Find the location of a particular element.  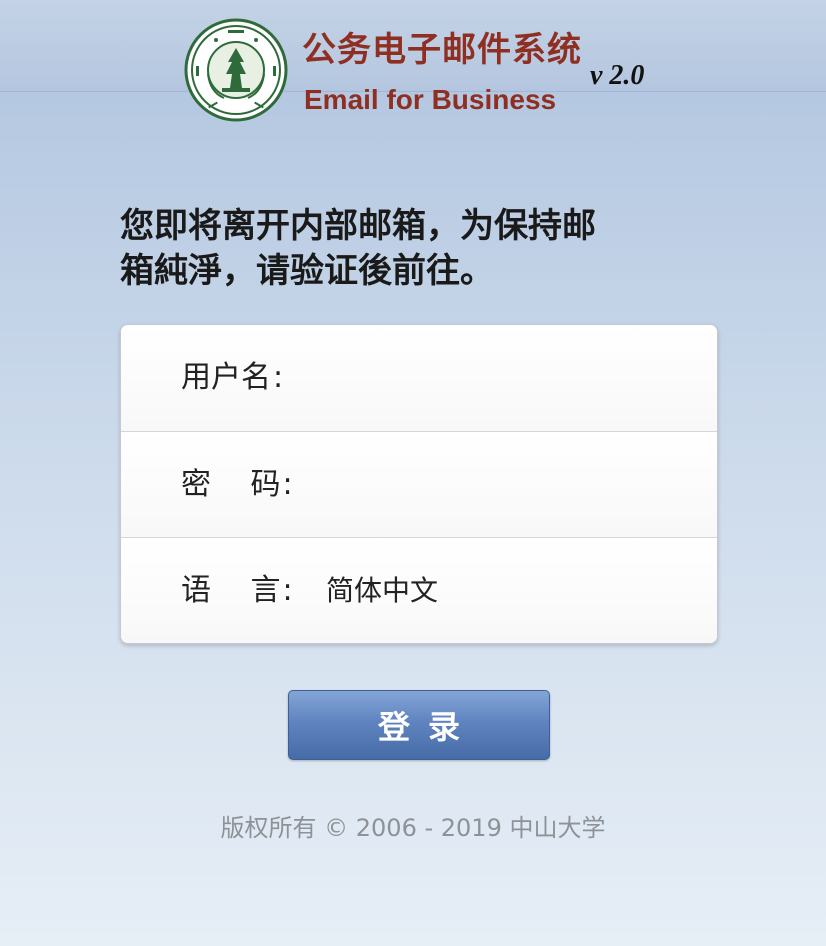

leave-notice: 您即将离开内部邮箱，为保持邮 箱純淨，请验证後前往。 is located at coordinates (425, 249).